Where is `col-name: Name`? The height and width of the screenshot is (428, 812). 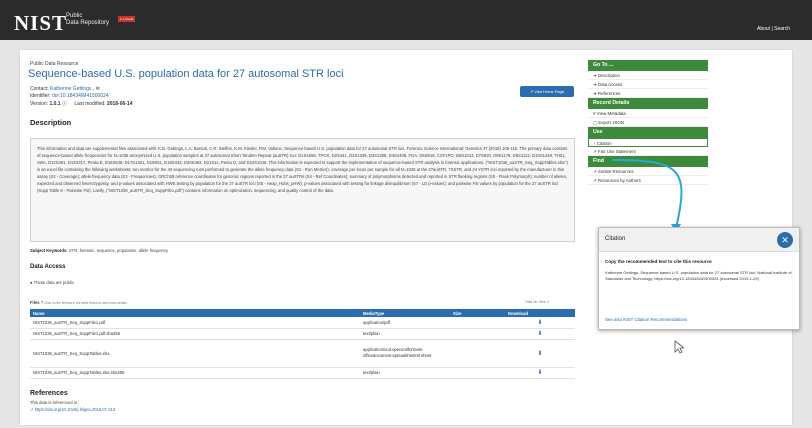
col-name: Name is located at coordinates (195, 313).